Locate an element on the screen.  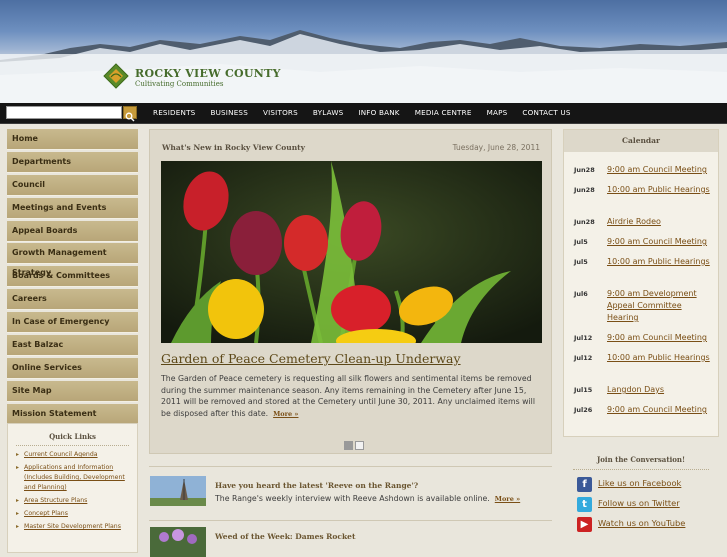
sidebar-item-home: Home is located at coordinates (72, 139).